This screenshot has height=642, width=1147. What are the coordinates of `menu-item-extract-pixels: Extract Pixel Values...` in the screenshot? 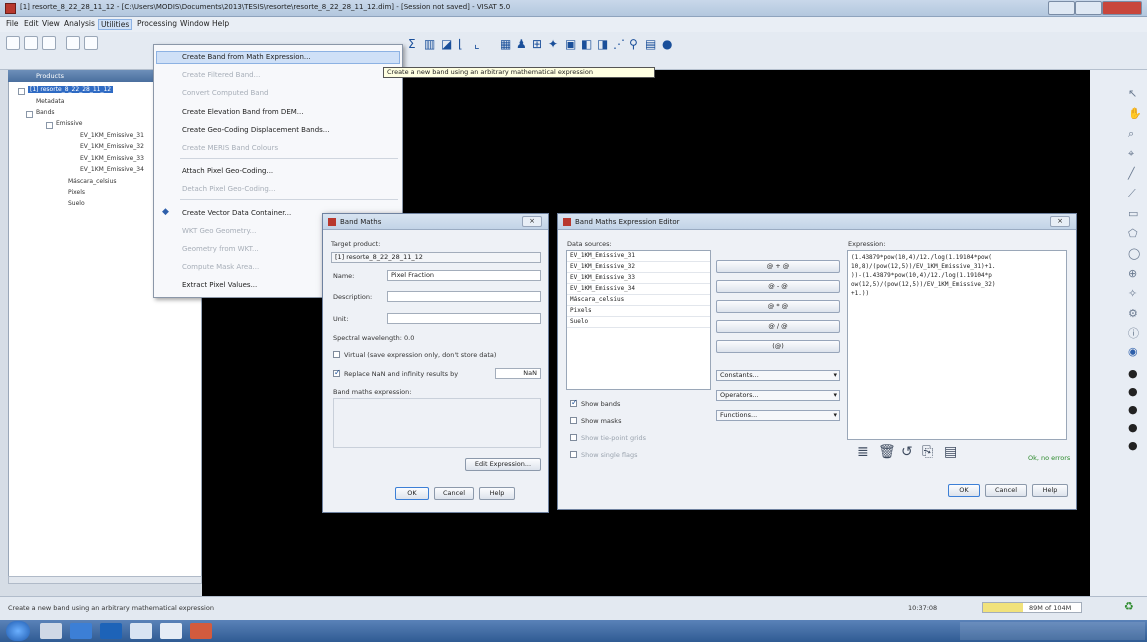 It's located at (219, 285).